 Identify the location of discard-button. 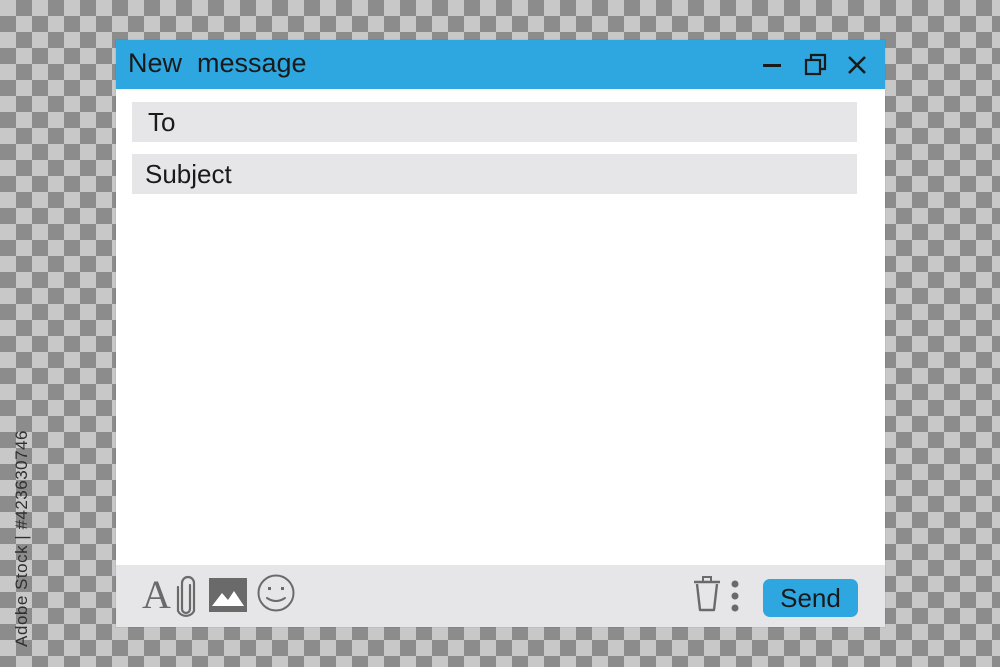
(707, 594).